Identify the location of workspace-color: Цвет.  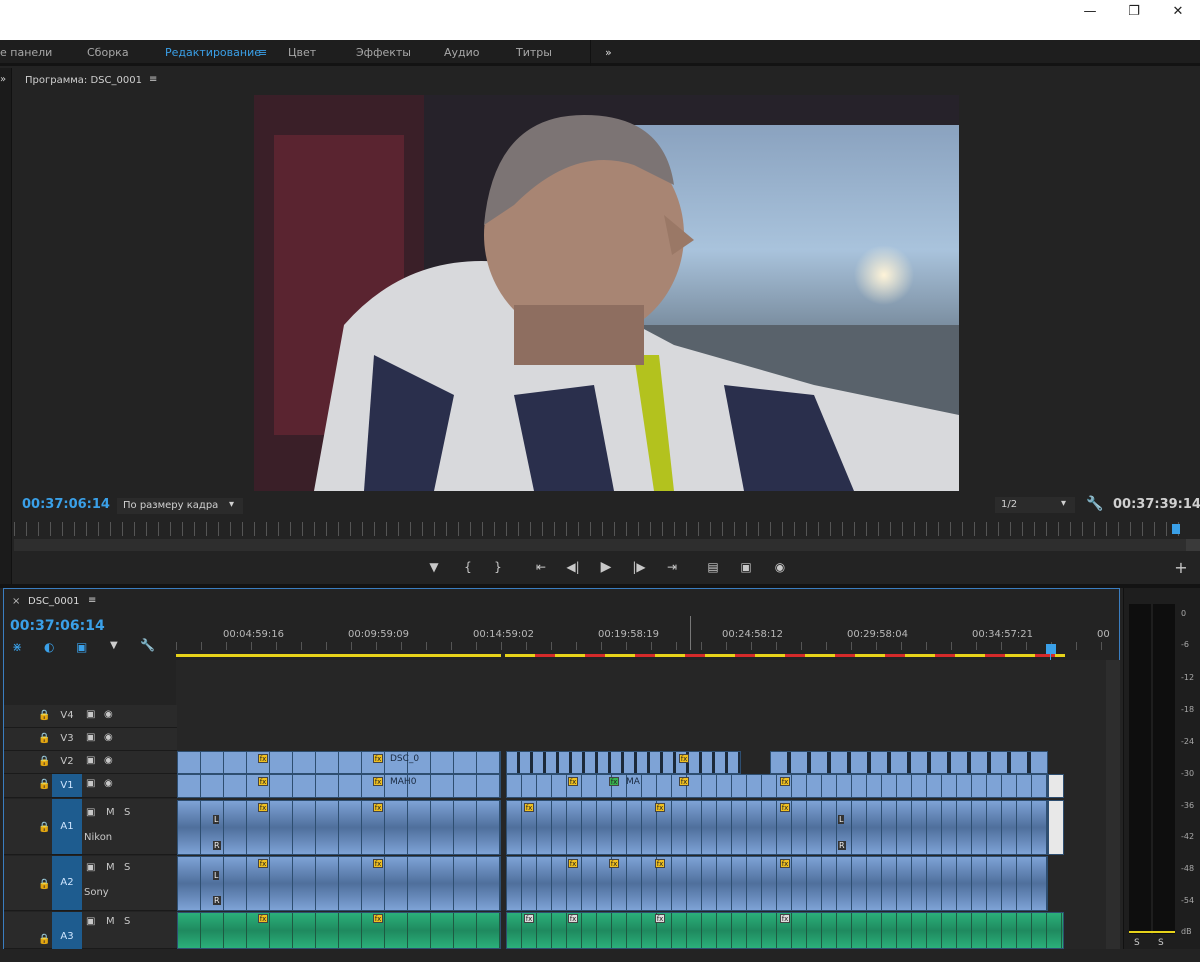
(302, 52).